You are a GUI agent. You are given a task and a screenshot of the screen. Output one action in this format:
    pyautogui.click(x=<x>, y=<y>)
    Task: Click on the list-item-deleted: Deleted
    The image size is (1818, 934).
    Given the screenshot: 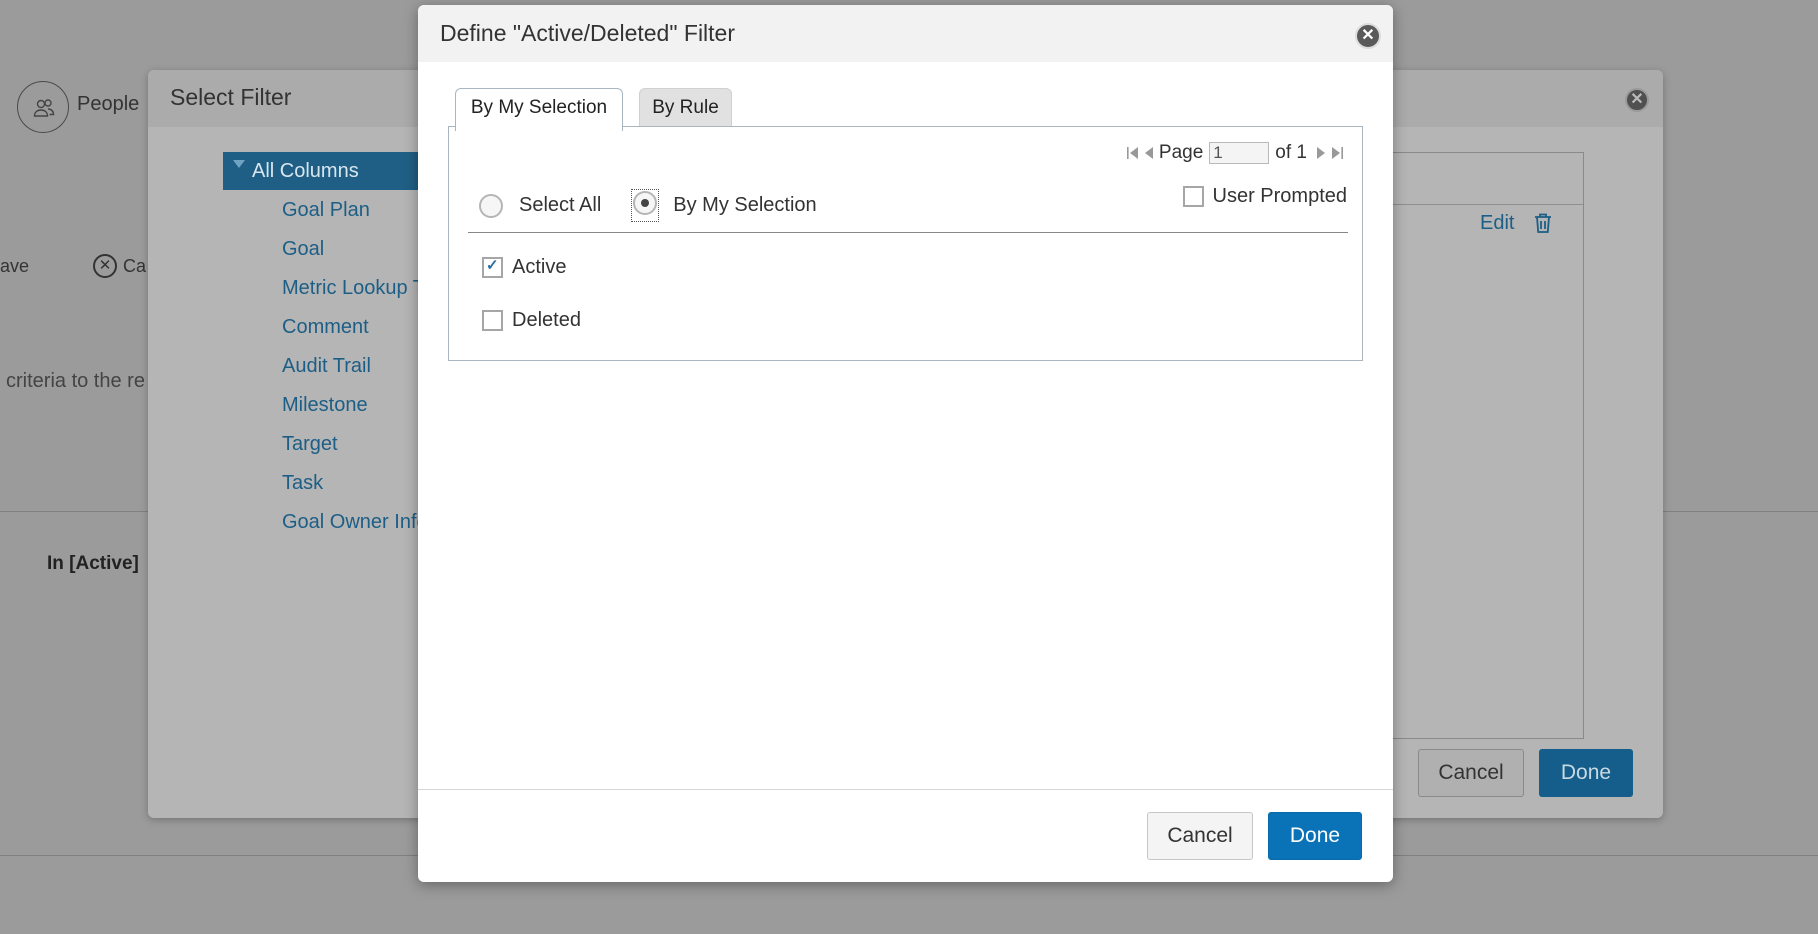 What is the action you would take?
    pyautogui.click(x=531, y=320)
    